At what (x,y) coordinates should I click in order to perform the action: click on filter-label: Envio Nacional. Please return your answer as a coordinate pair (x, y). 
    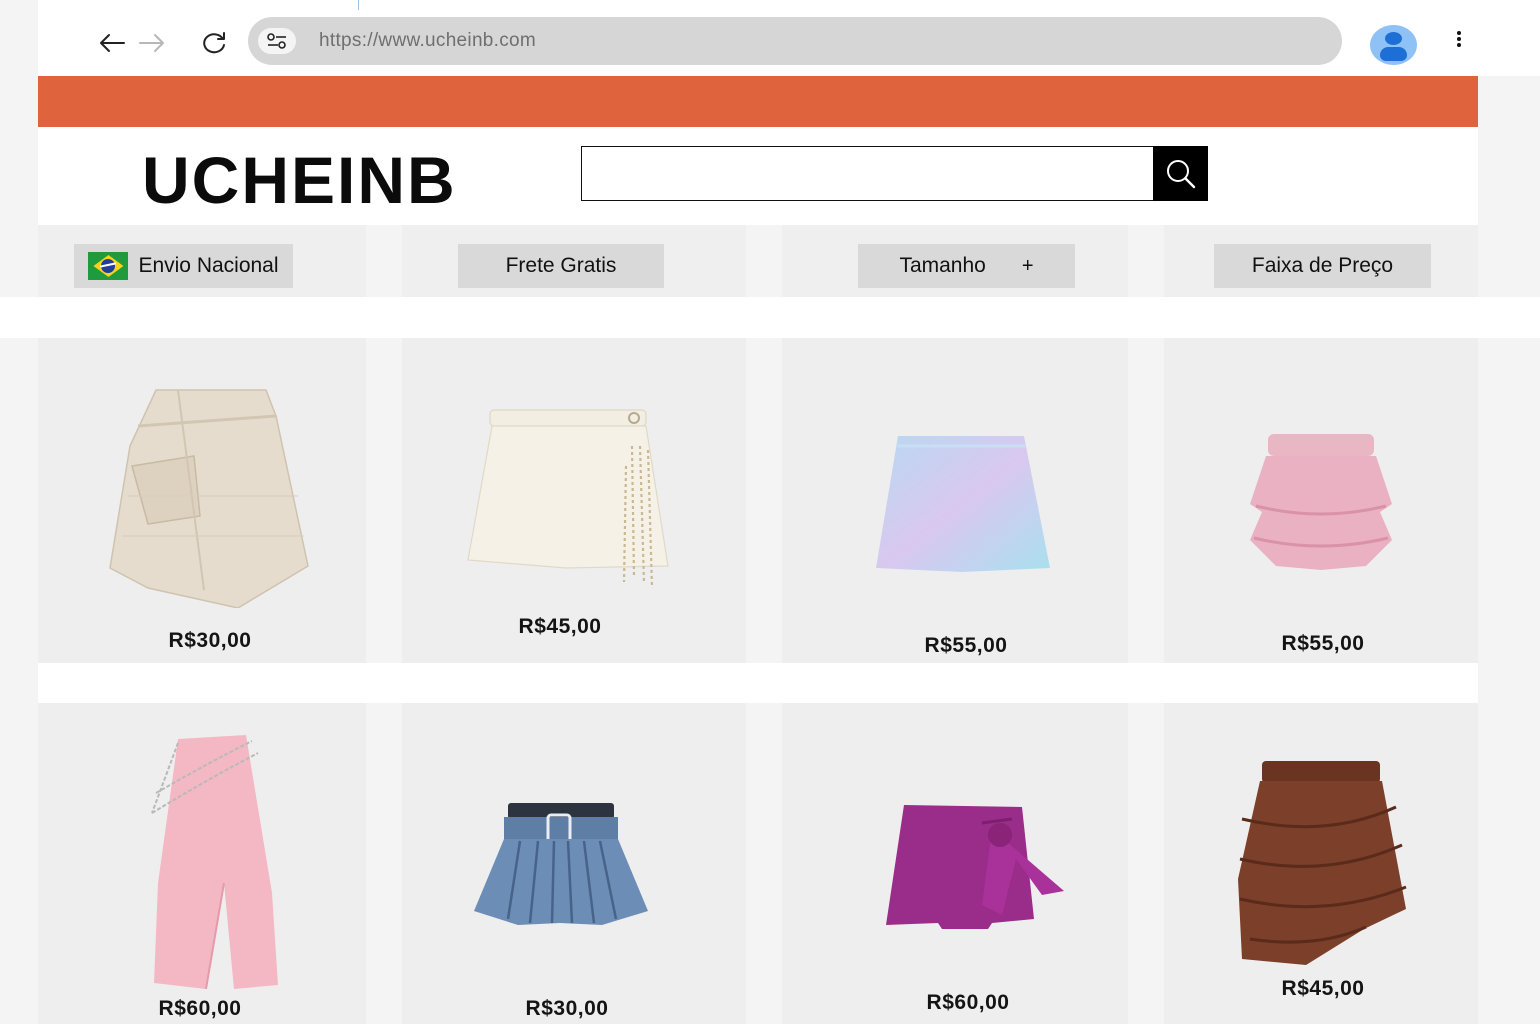
    Looking at the image, I should click on (208, 265).